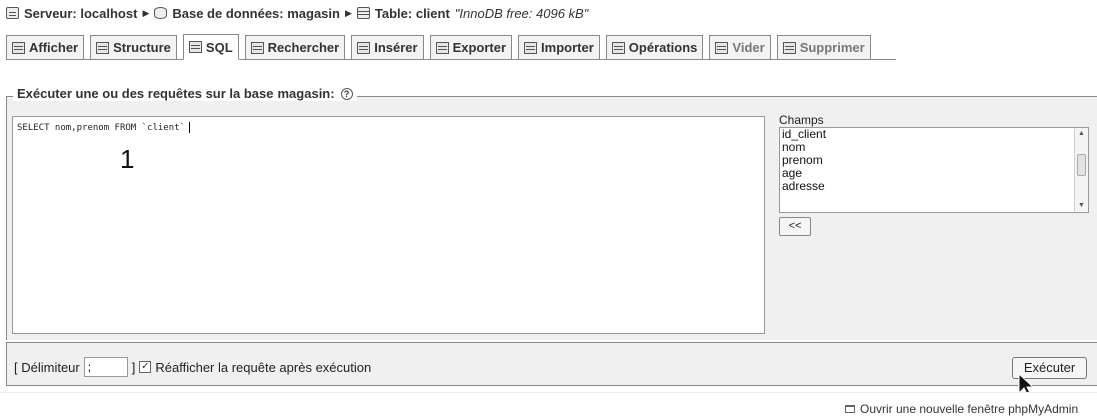 Image resolution: width=1097 pixels, height=416 pixels. Describe the element at coordinates (801, 120) in the screenshot. I see `fields-label: Champs` at that location.